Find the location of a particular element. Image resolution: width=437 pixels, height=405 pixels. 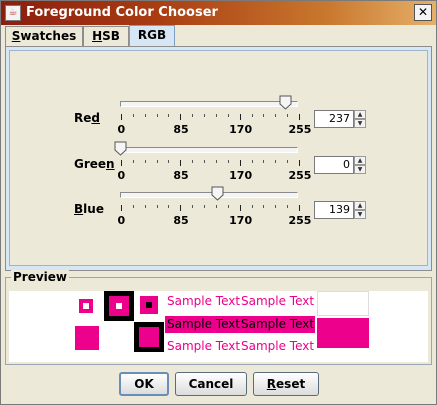

green-spinner: 0 ▲ ▼ is located at coordinates (340, 165).